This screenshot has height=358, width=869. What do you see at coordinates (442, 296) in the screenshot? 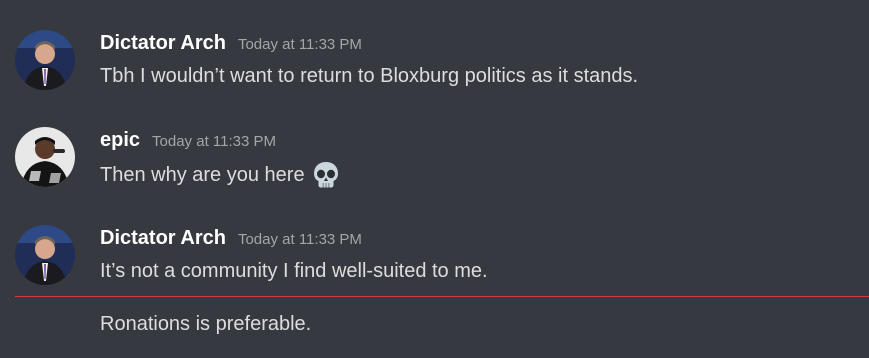
I see `new-messages-divider` at bounding box center [442, 296].